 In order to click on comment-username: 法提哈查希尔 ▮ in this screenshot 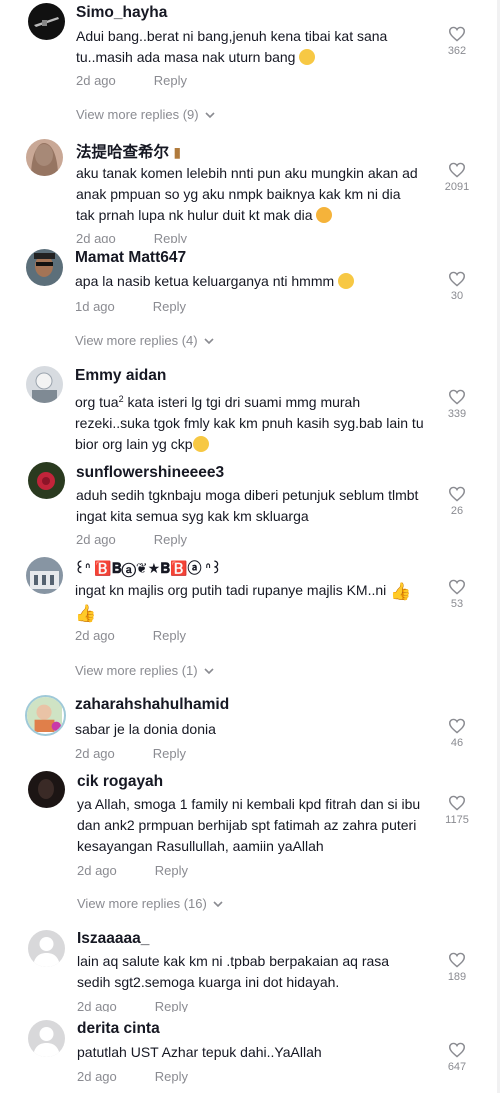, I will do `click(128, 151)`.